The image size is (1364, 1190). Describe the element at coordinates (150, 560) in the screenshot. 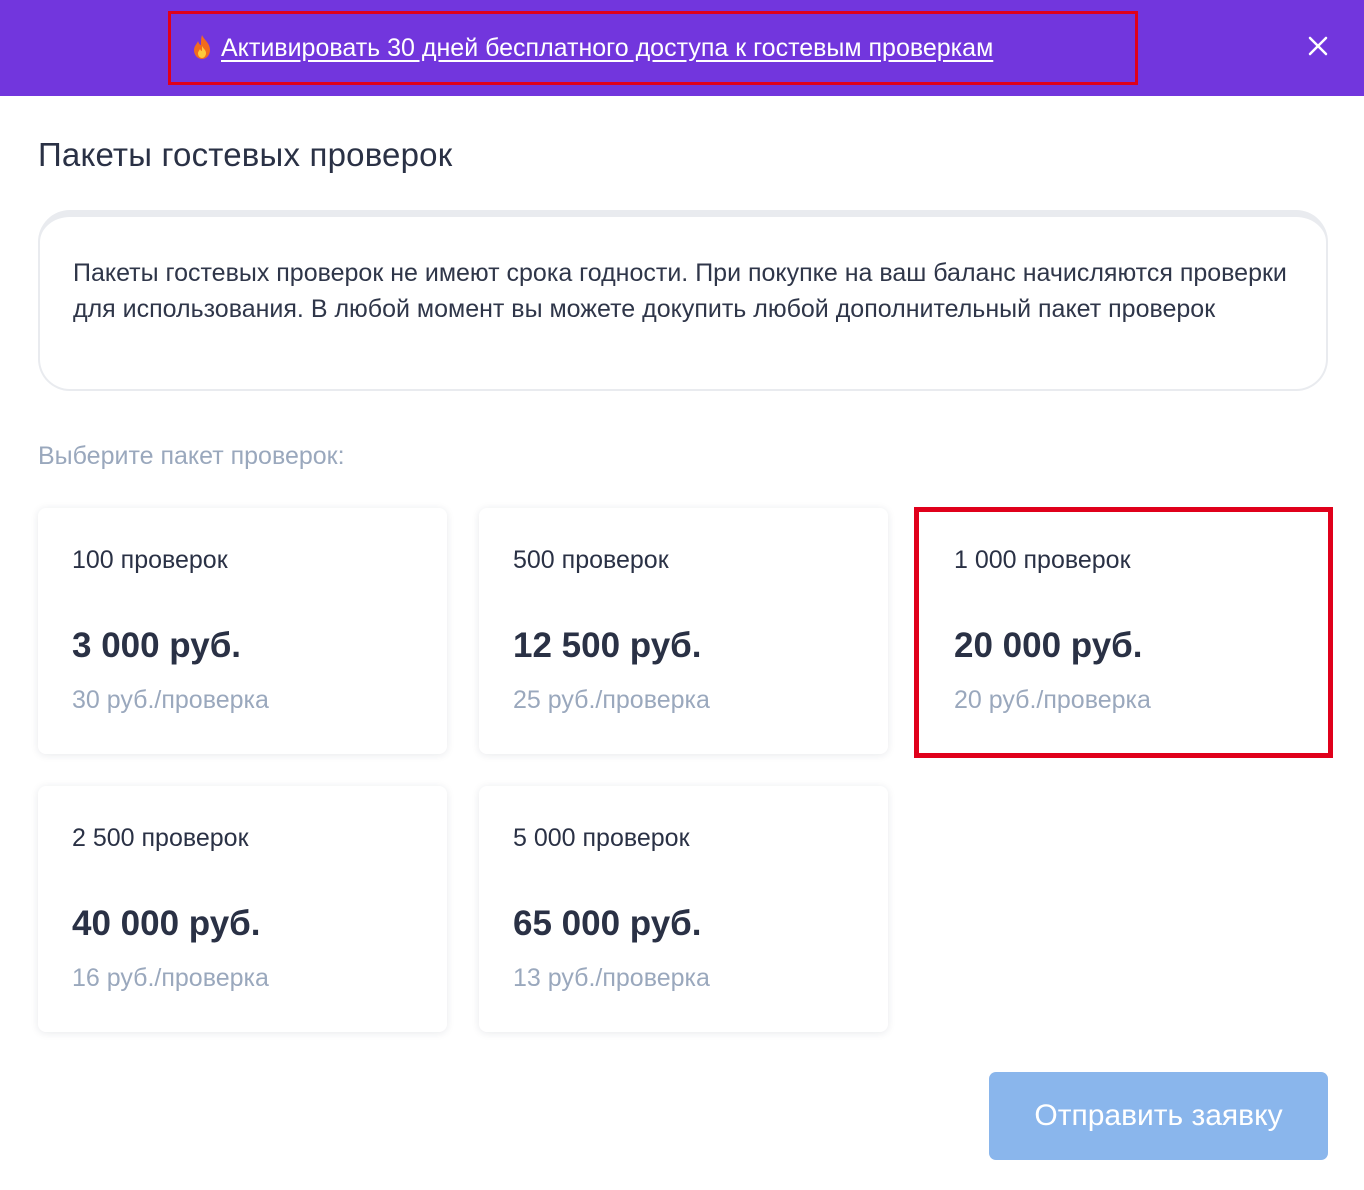

I see `package-quantity: 100 проверок` at that location.